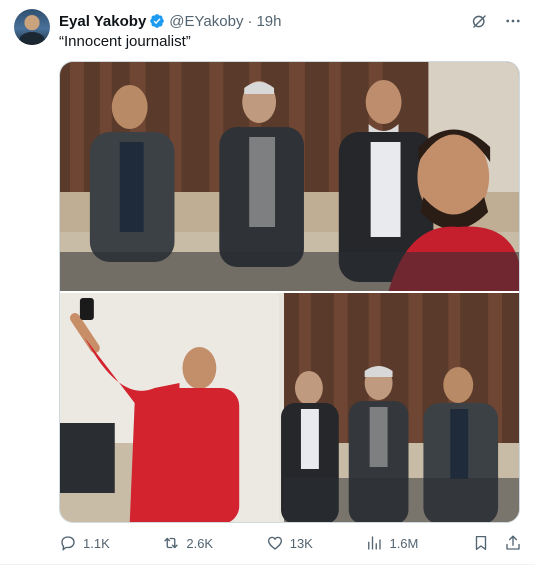 This screenshot has height=565, width=535. I want to click on repost-button: 2.6K, so click(187, 543).